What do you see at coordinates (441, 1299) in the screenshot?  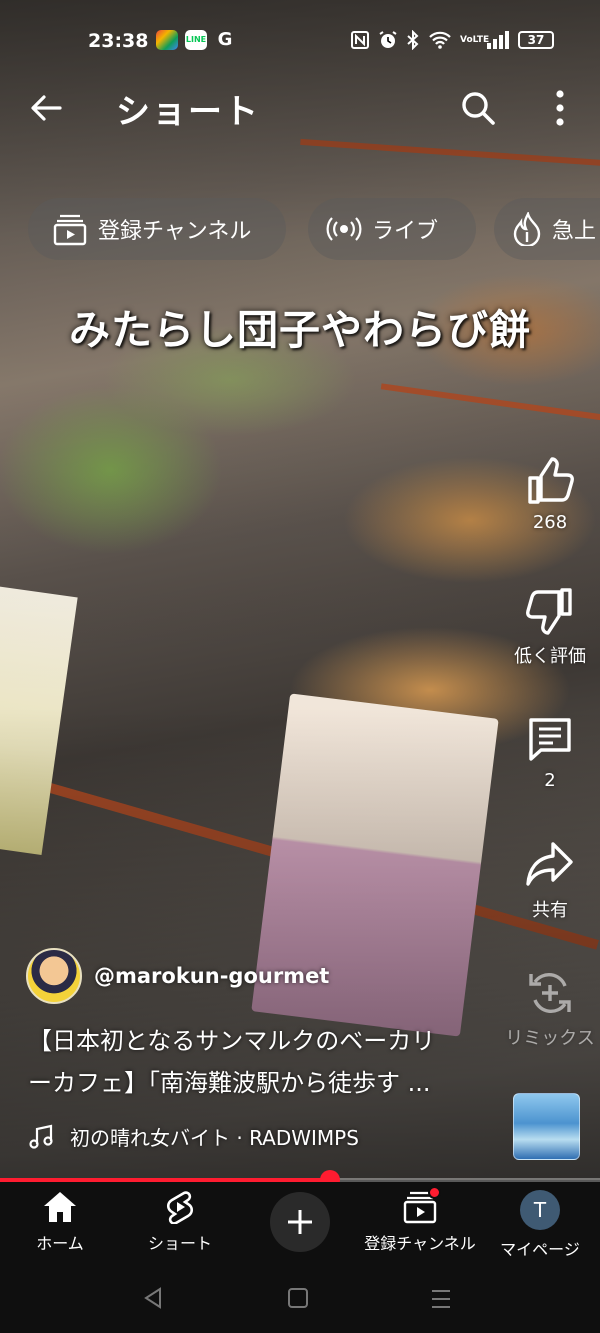 I see `recents-lines-icon` at bounding box center [441, 1299].